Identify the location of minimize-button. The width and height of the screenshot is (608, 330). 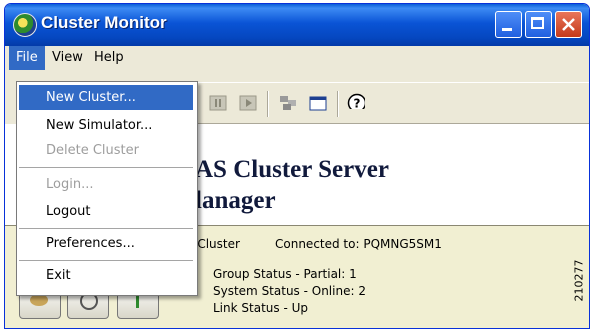
(508, 24).